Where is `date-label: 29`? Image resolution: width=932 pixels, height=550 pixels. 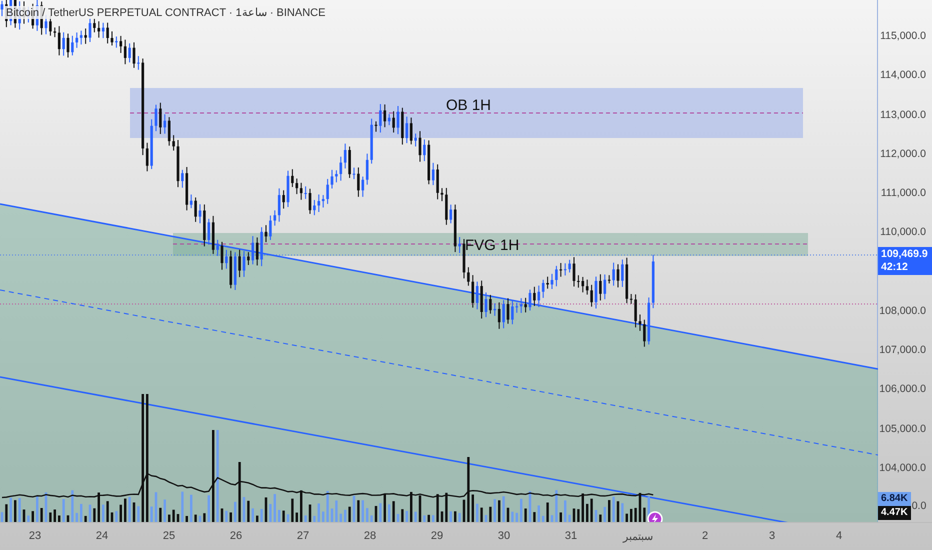 date-label: 29 is located at coordinates (437, 536).